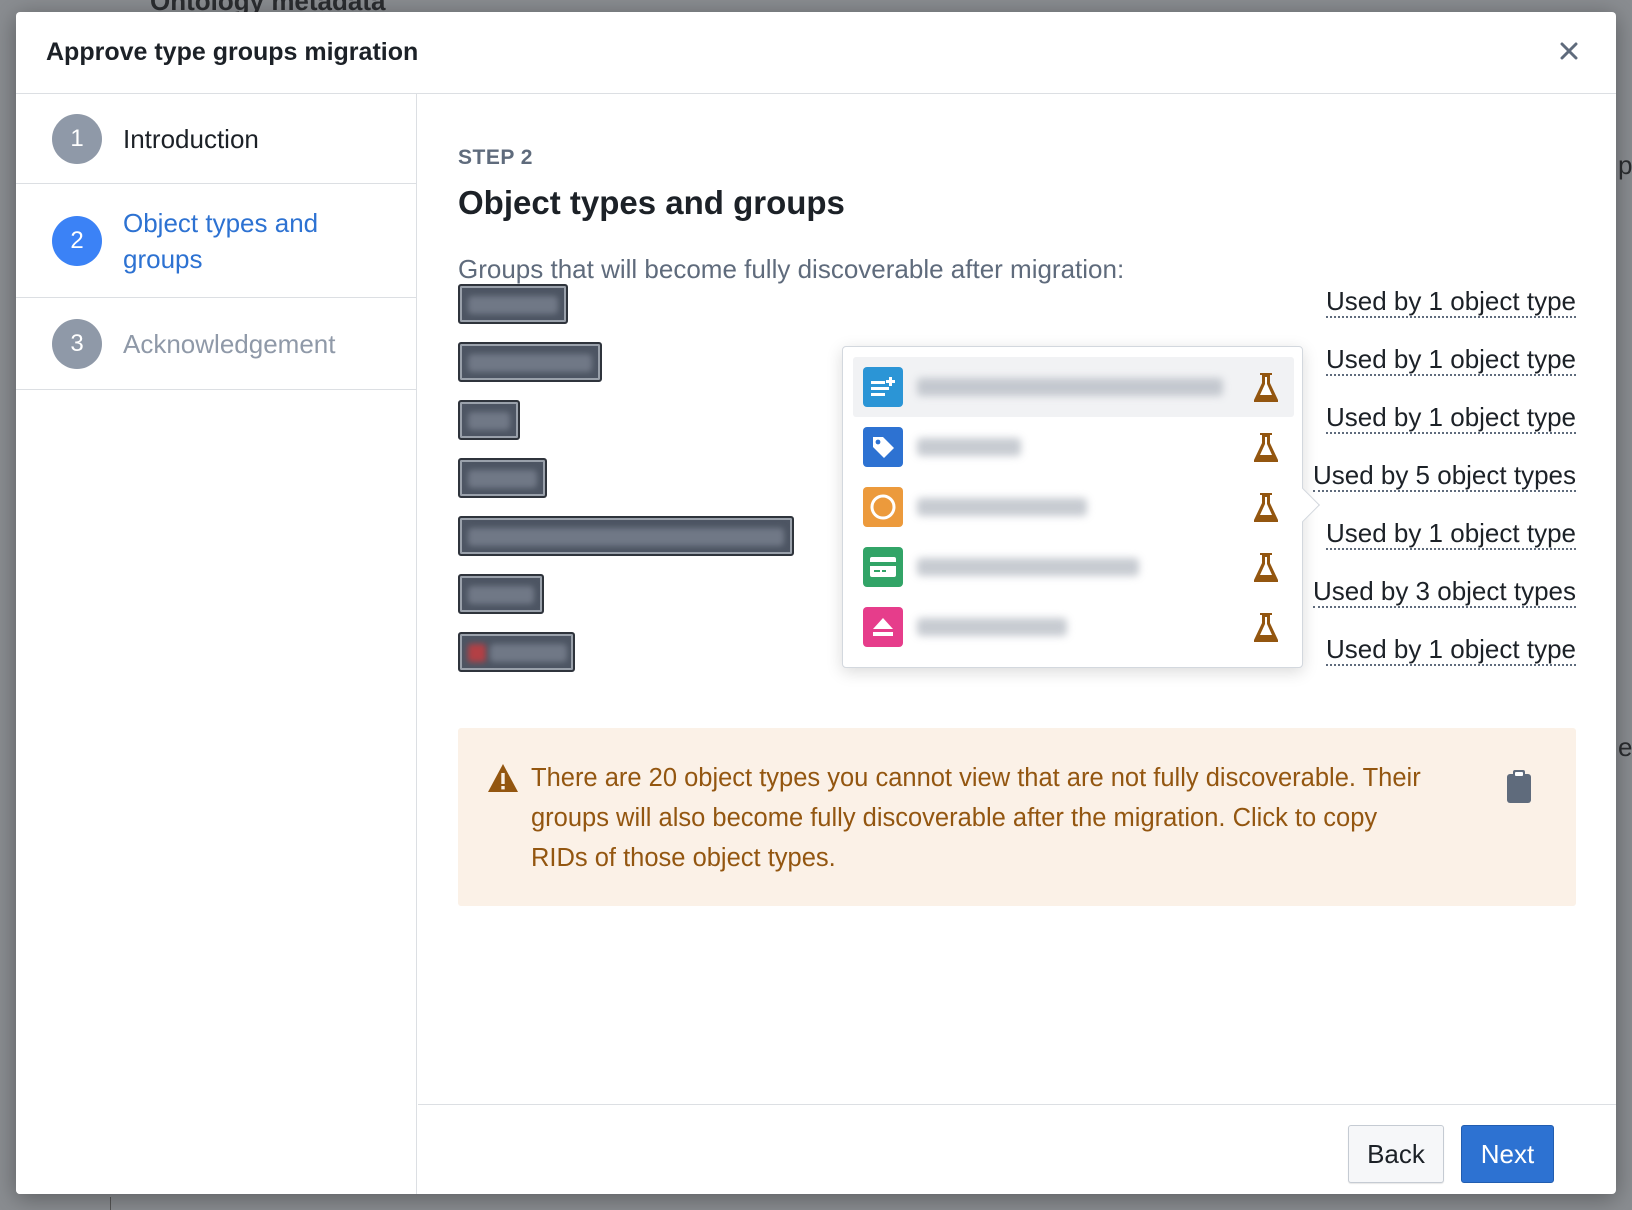 The image size is (1632, 1210). Describe the element at coordinates (883, 627) in the screenshot. I see `eject-icon` at that location.